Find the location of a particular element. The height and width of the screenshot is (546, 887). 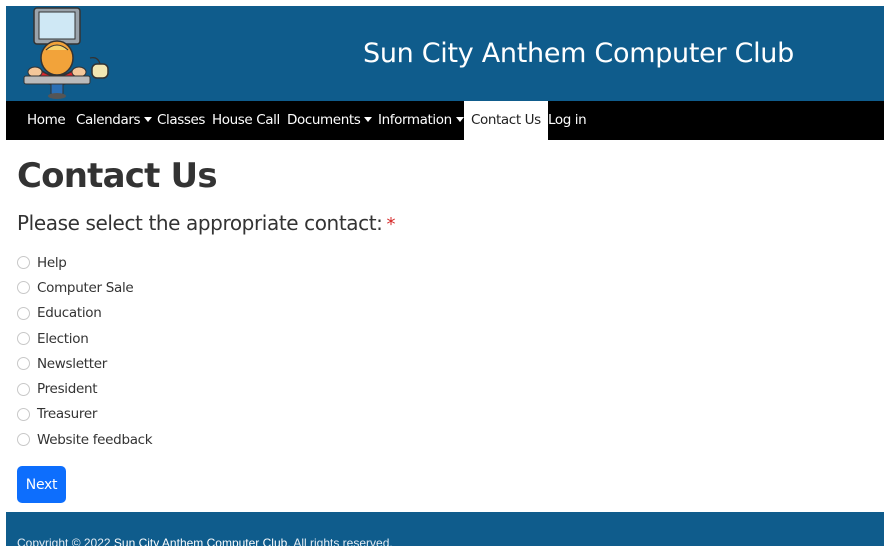

nav-calendars: Calendars is located at coordinates (114, 120).